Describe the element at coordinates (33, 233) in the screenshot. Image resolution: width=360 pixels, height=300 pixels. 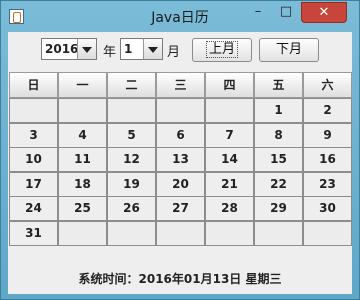
I see `day-cell: 31` at that location.